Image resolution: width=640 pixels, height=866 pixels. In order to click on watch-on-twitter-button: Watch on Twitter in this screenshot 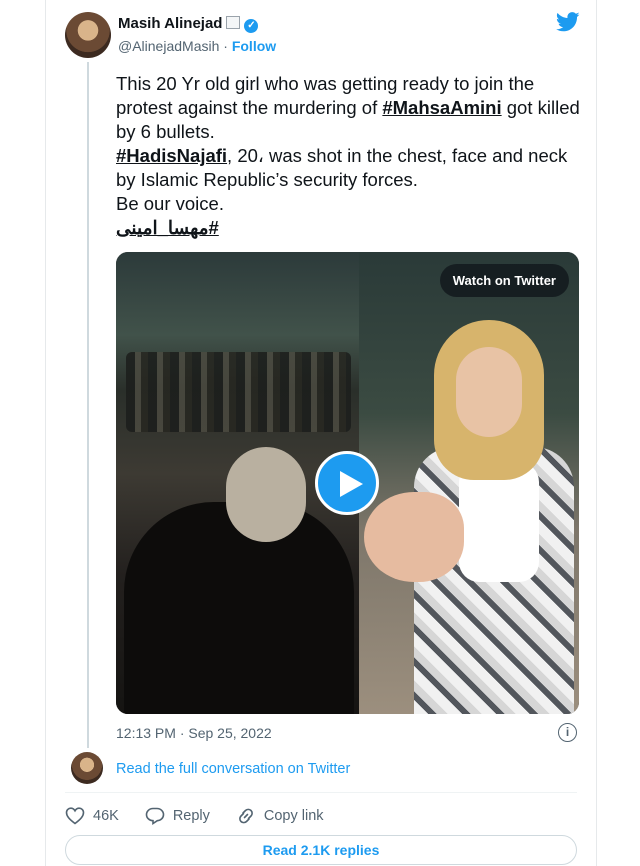, I will do `click(504, 280)`.